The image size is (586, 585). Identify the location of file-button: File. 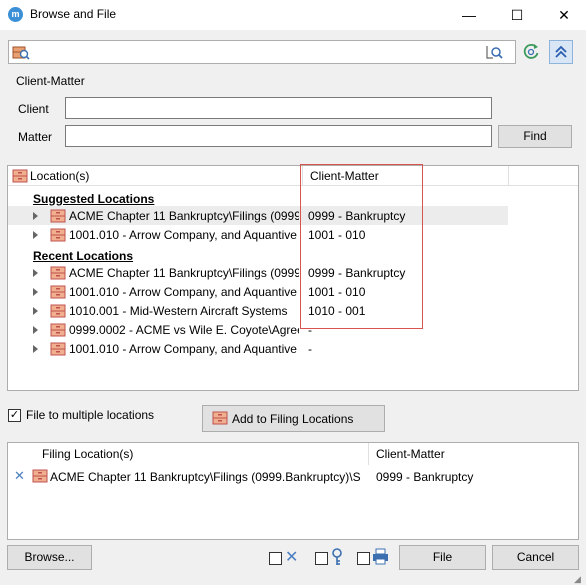
(442, 557).